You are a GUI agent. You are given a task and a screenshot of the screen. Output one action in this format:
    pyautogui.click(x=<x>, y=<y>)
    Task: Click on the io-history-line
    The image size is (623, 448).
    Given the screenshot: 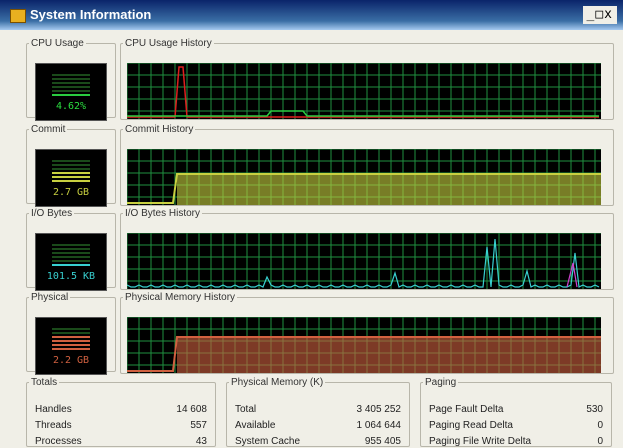 What is the action you would take?
    pyautogui.click(x=363, y=263)
    